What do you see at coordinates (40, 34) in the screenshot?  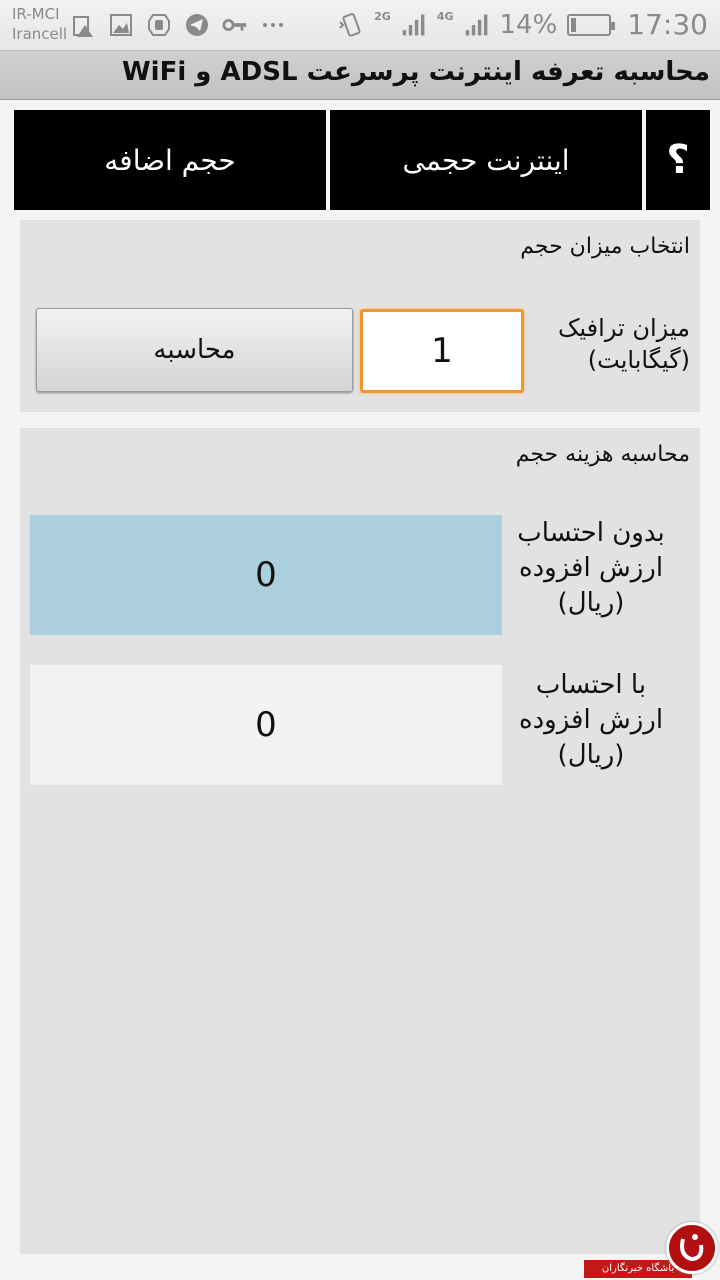 I see `carrier-line-2: Irancell` at bounding box center [40, 34].